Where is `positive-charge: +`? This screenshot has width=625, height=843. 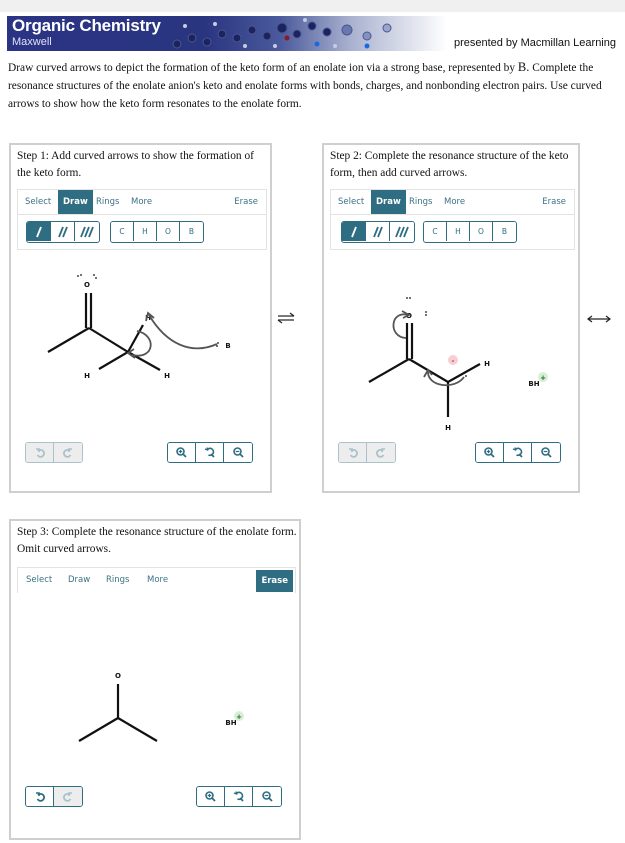
positive-charge: + is located at coordinates (543, 378).